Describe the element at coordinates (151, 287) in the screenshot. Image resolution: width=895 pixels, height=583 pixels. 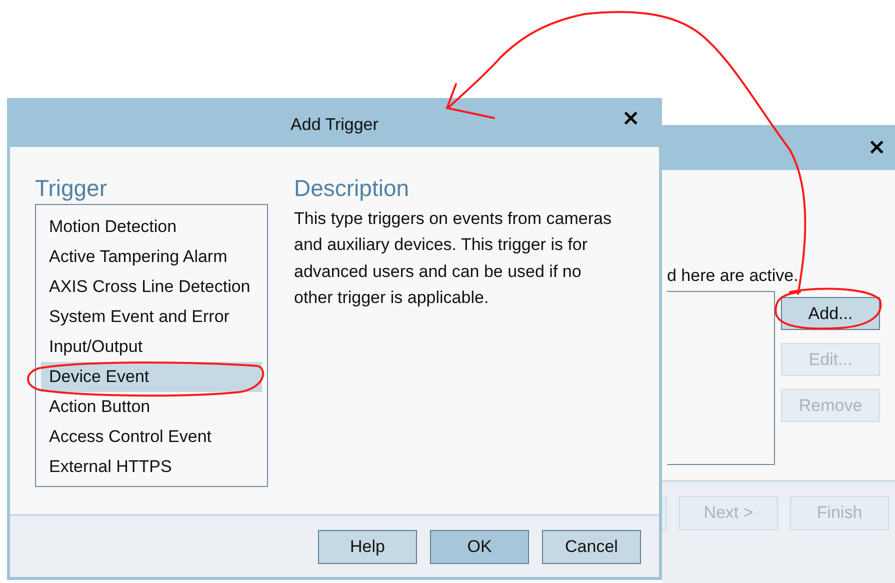
I see `list-item: AXIS Cross Line Detection` at that location.